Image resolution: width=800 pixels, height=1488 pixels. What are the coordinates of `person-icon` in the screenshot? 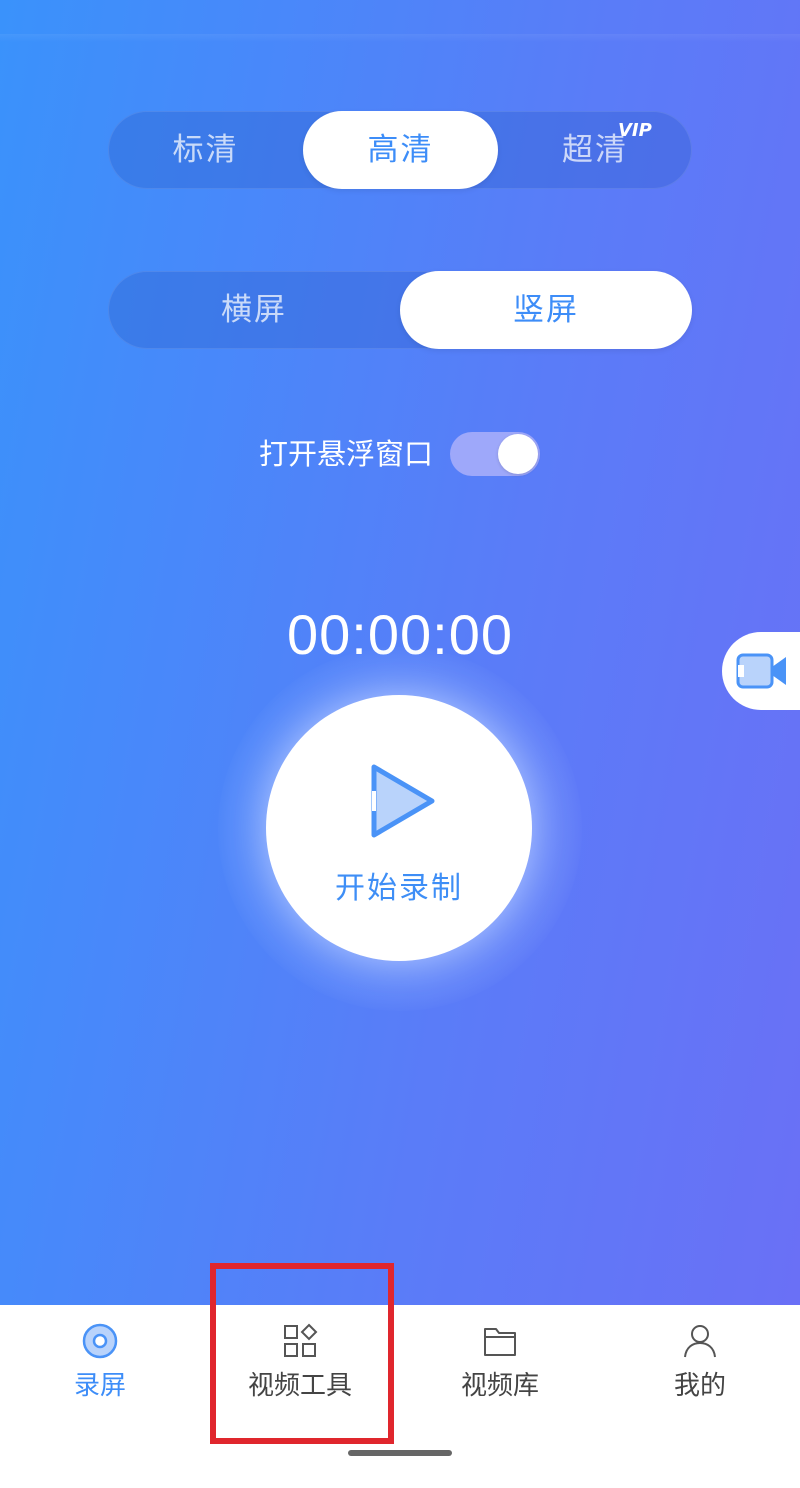 It's located at (700, 1341).